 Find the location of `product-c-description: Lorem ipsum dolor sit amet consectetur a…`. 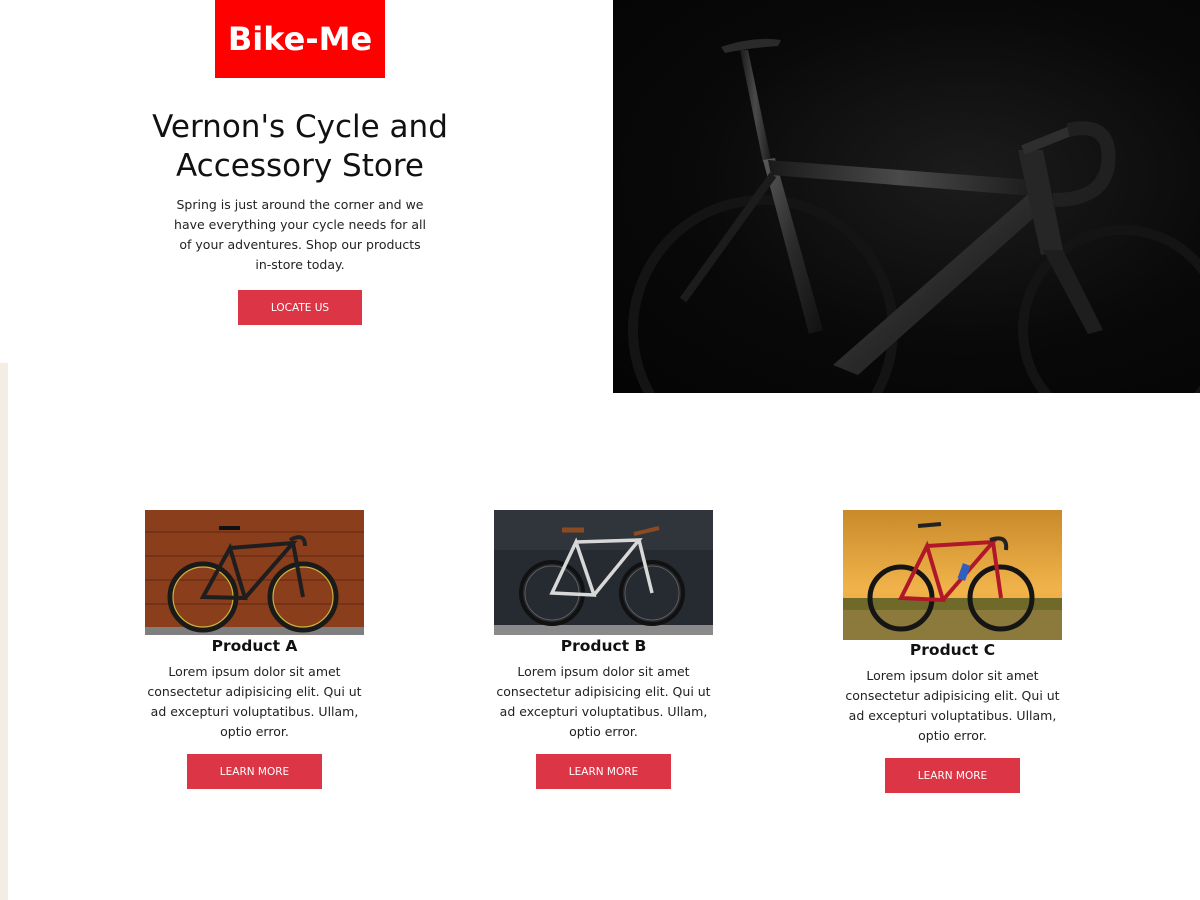

product-c-description: Lorem ipsum dolor sit amet consectetur a… is located at coordinates (952, 705).